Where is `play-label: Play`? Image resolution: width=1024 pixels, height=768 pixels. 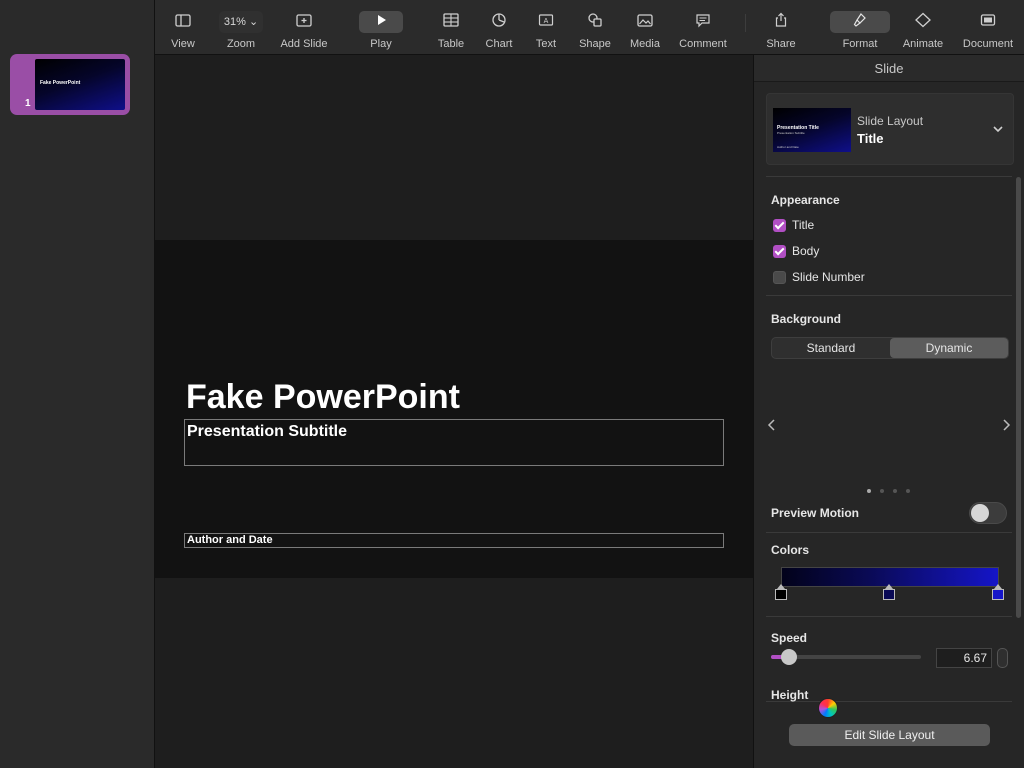 play-label: Play is located at coordinates (381, 44).